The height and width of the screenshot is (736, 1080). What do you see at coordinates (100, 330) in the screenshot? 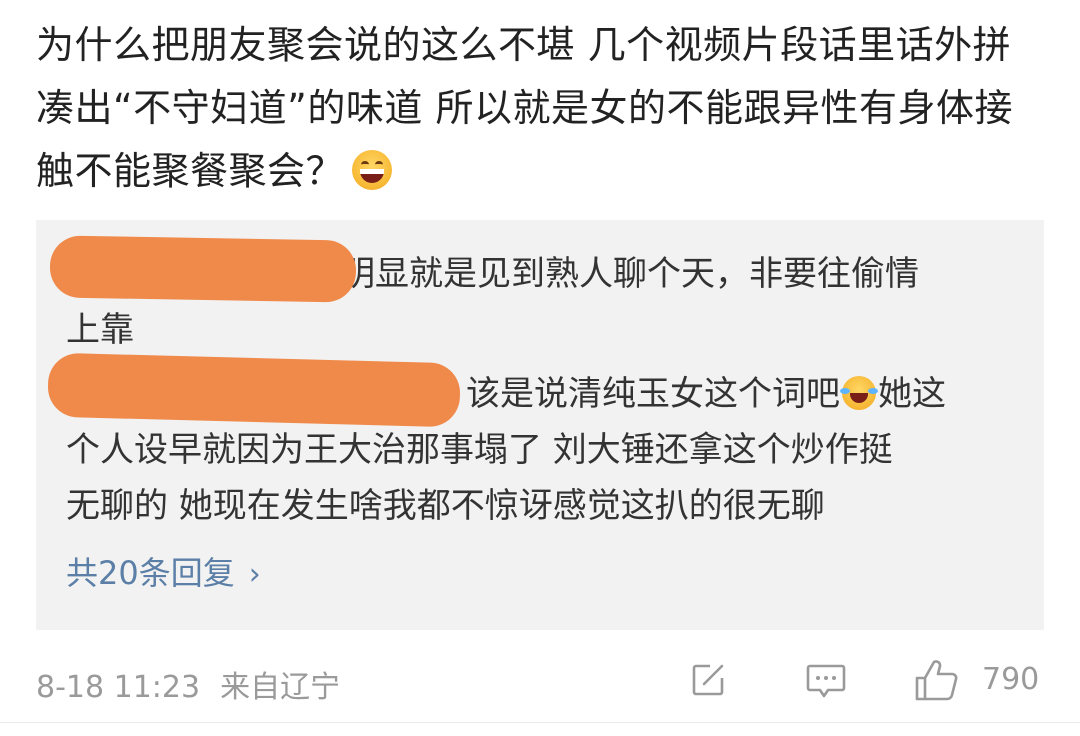
I see `reply-text: 上靠` at bounding box center [100, 330].